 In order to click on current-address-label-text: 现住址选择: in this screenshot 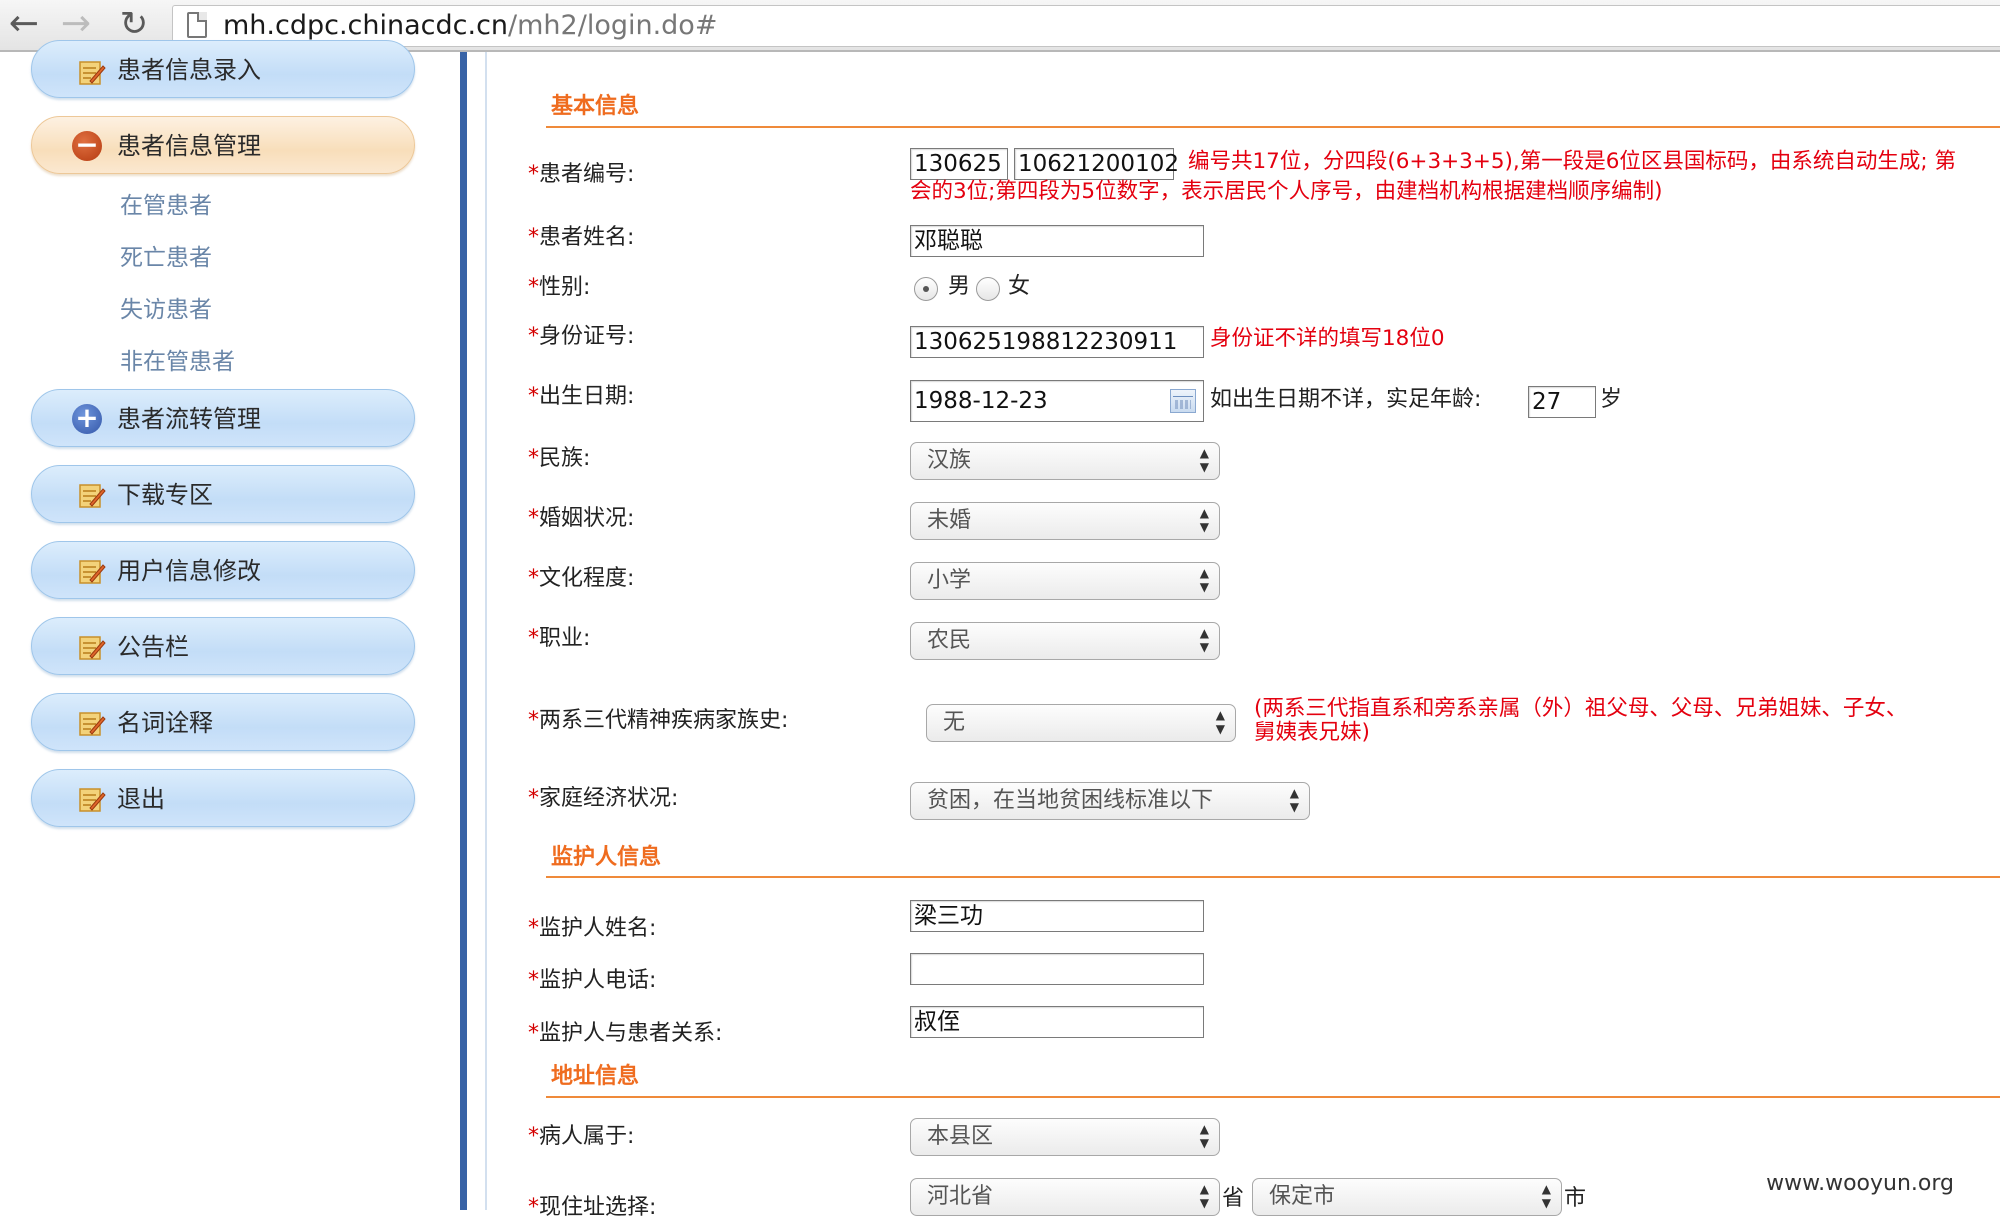, I will do `click(598, 1207)`.